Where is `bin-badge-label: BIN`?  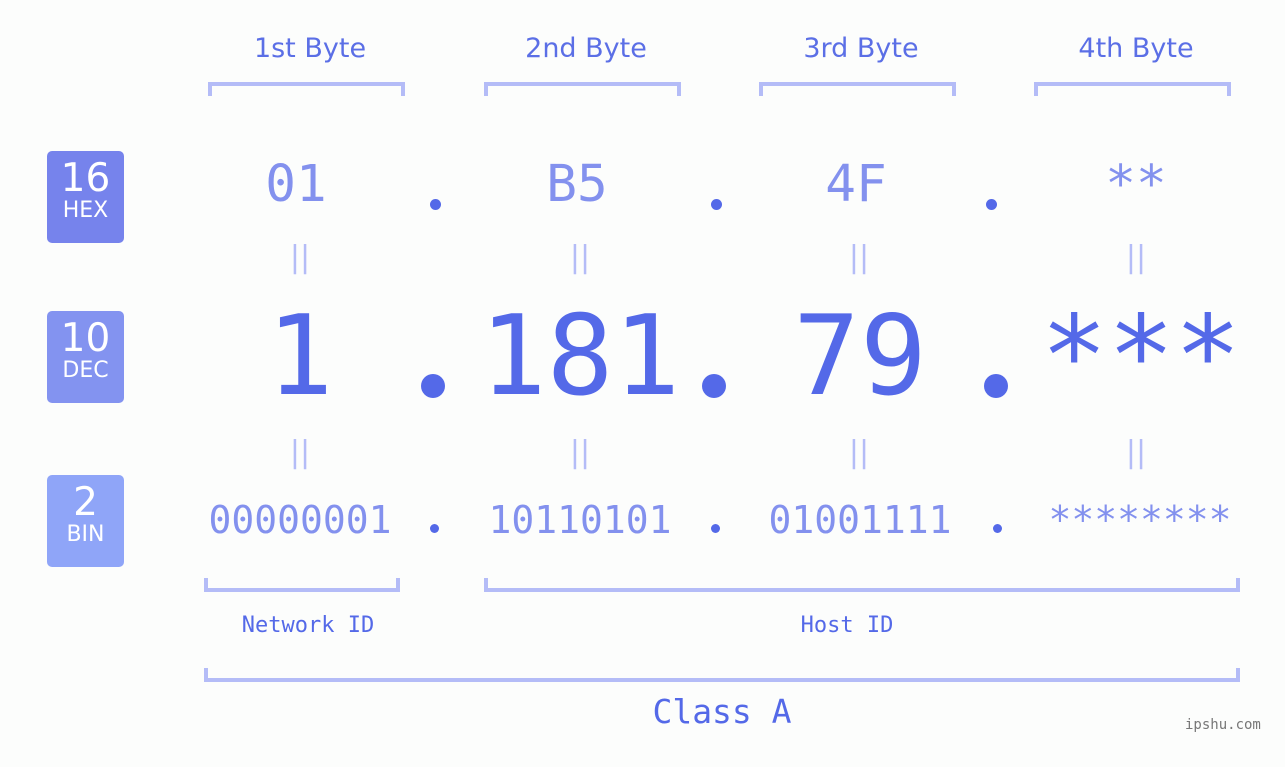 bin-badge-label: BIN is located at coordinates (85, 534).